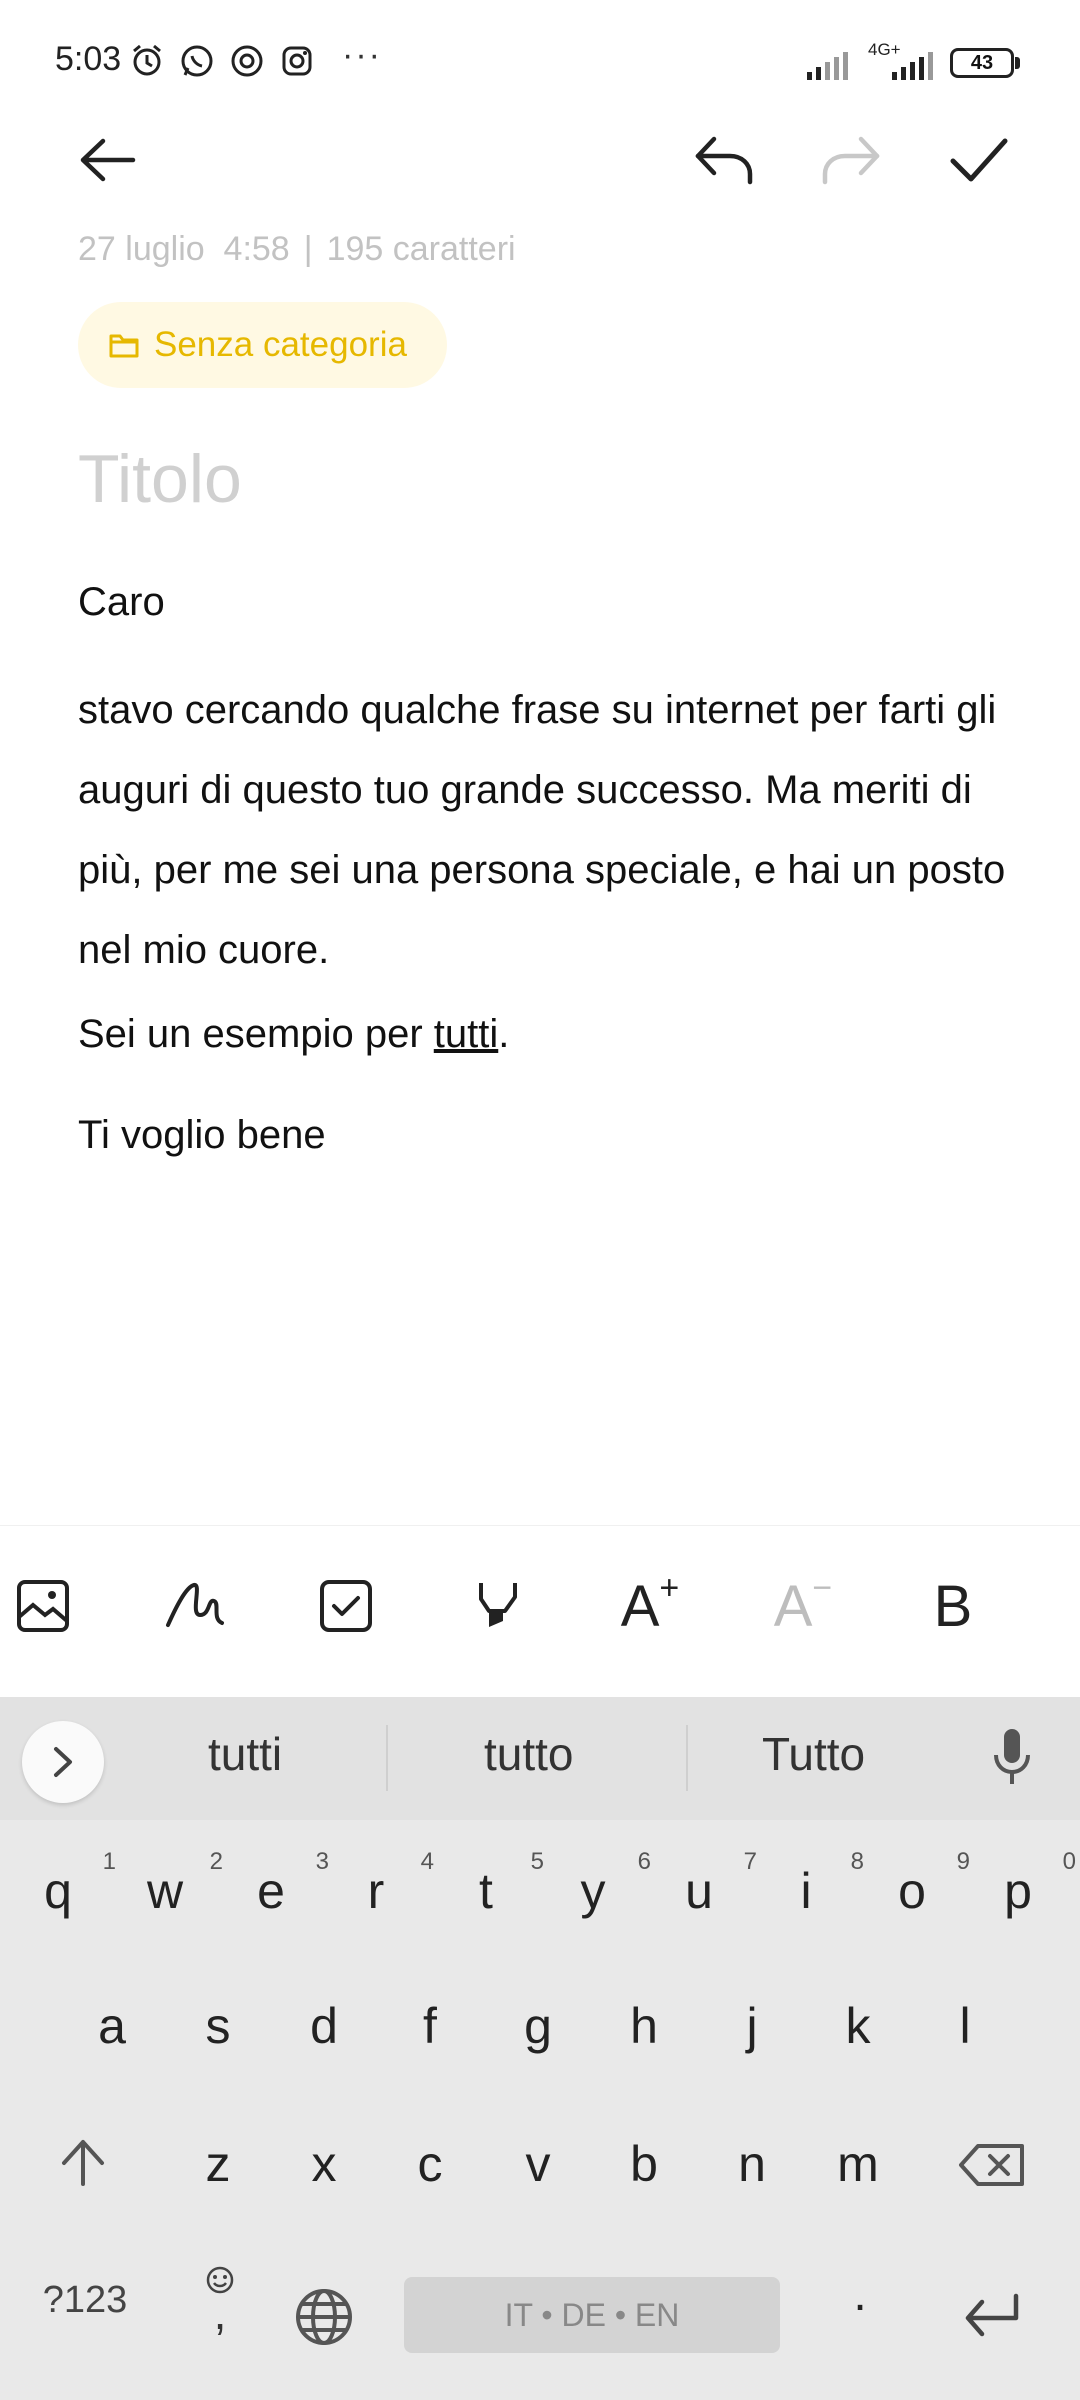  I want to click on backspace-icon, so click(991, 2165).